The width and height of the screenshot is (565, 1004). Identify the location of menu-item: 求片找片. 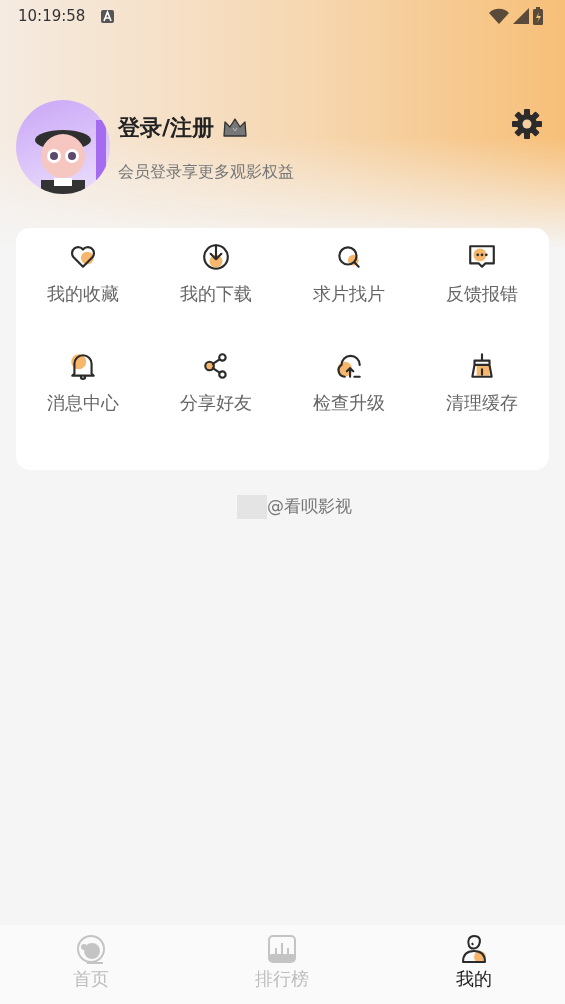
(349, 293).